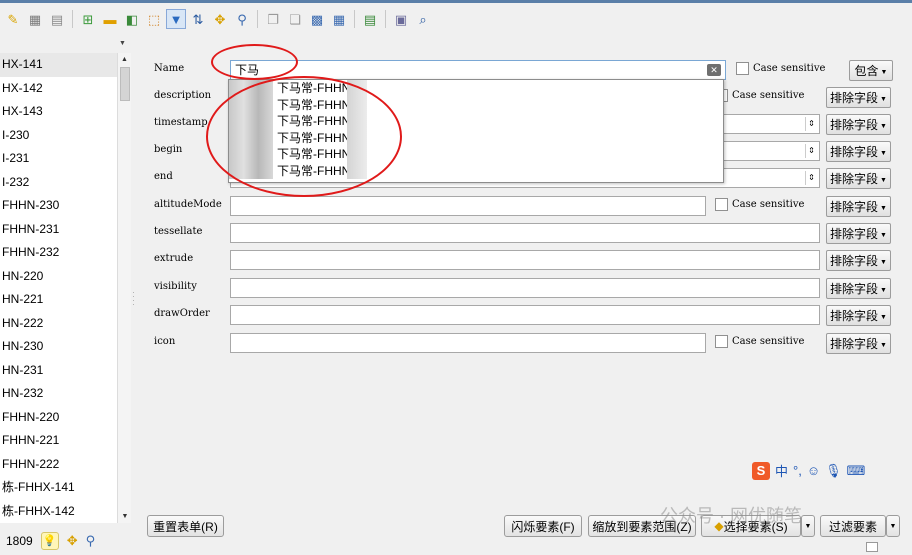 The width and height of the screenshot is (912, 555). I want to click on microphone-icon: 🎙, so click(833, 471).